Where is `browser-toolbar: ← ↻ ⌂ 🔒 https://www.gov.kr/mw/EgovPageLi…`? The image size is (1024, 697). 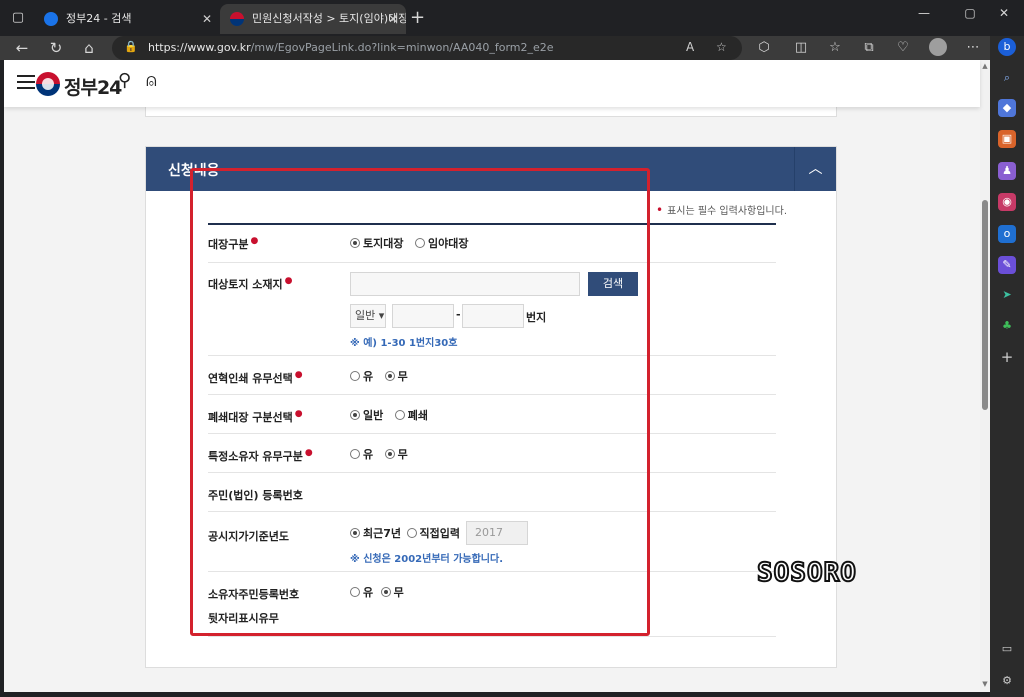
browser-toolbar: ← ↻ ⌂ 🔒 https://www.gov.kr/mw/EgovPageLi… is located at coordinates (512, 48).